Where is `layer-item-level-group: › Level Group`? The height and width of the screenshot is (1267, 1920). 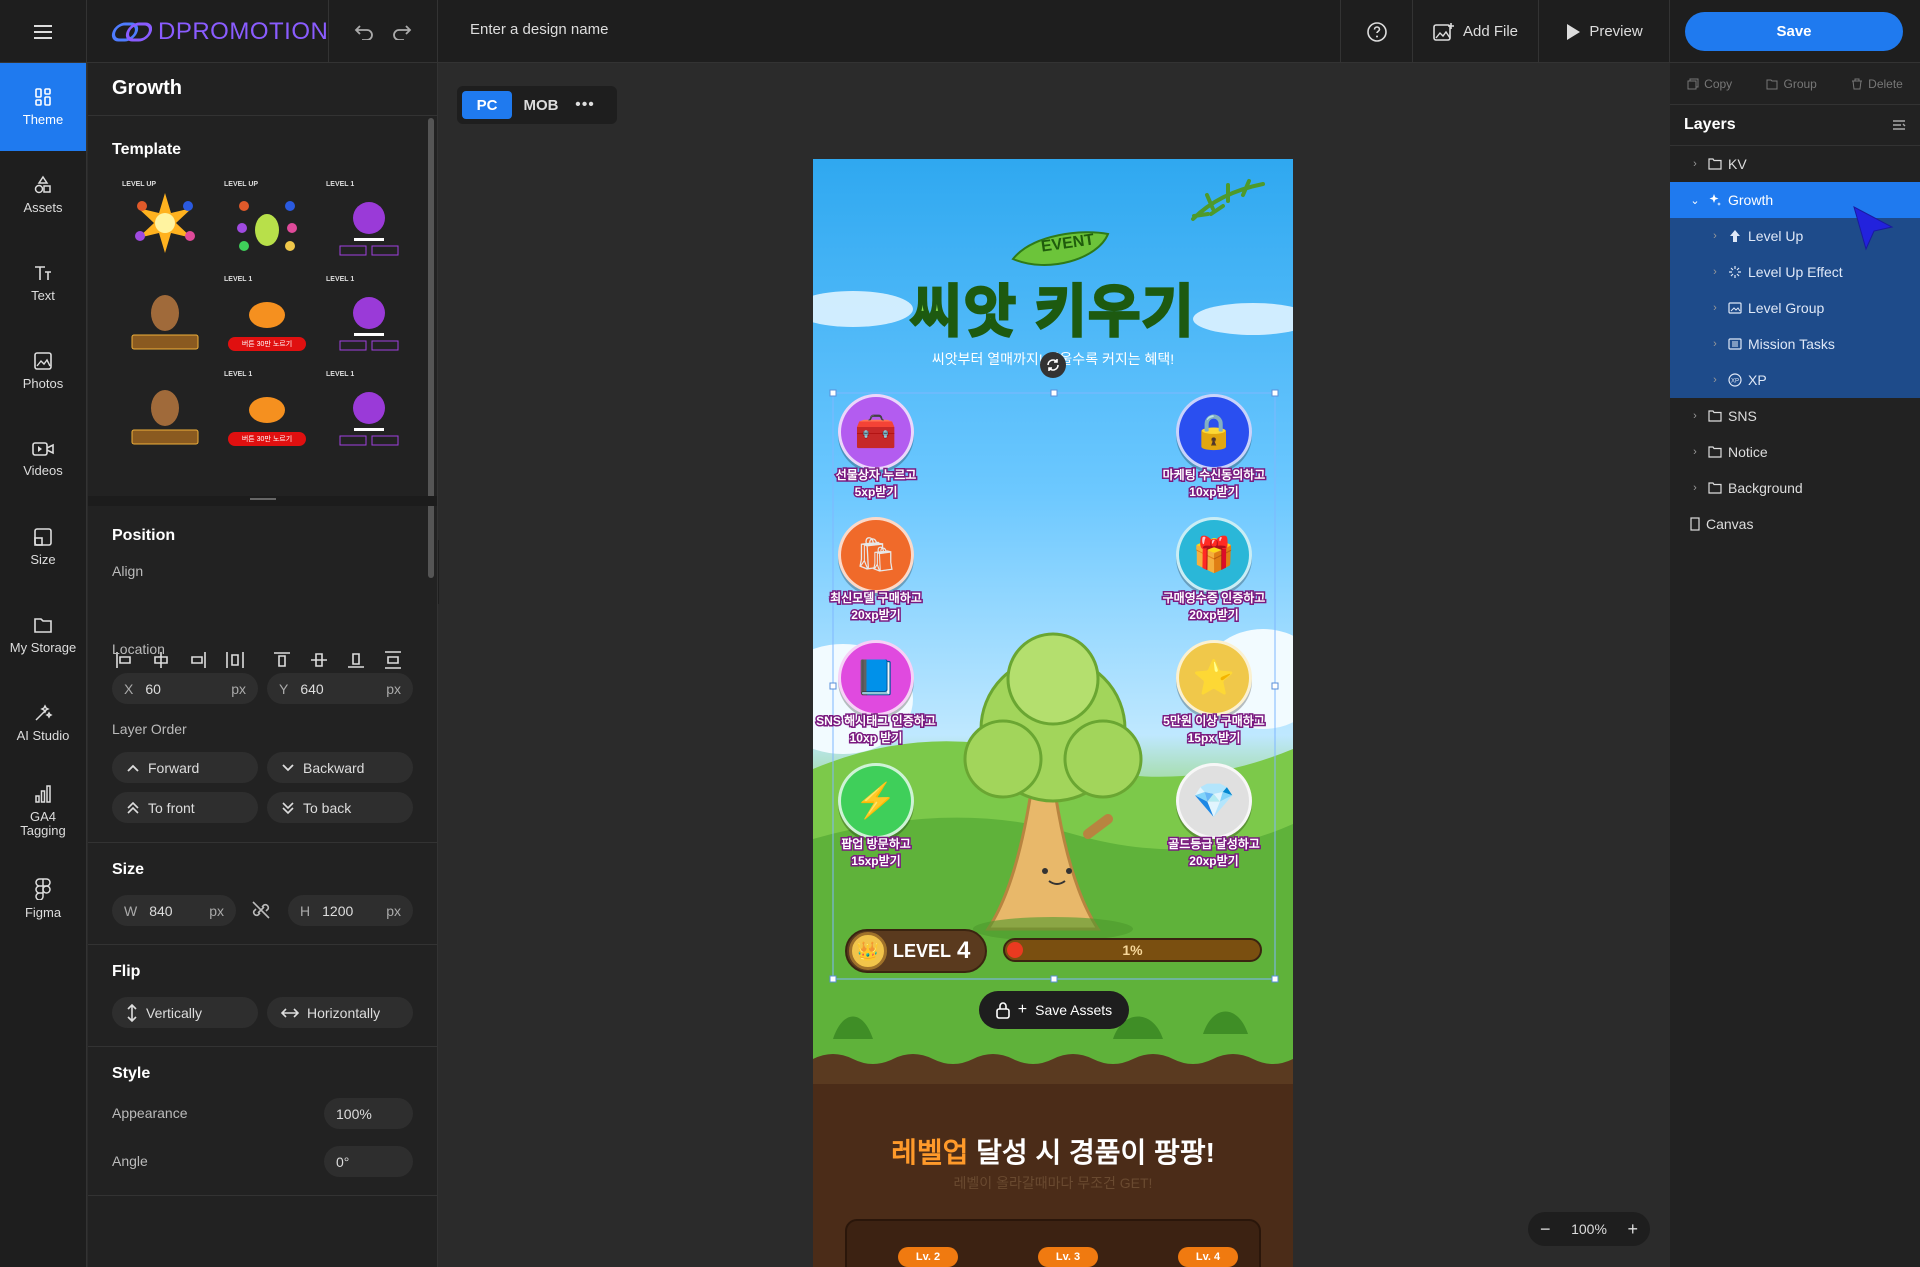 layer-item-level-group: › Level Group is located at coordinates (1795, 308).